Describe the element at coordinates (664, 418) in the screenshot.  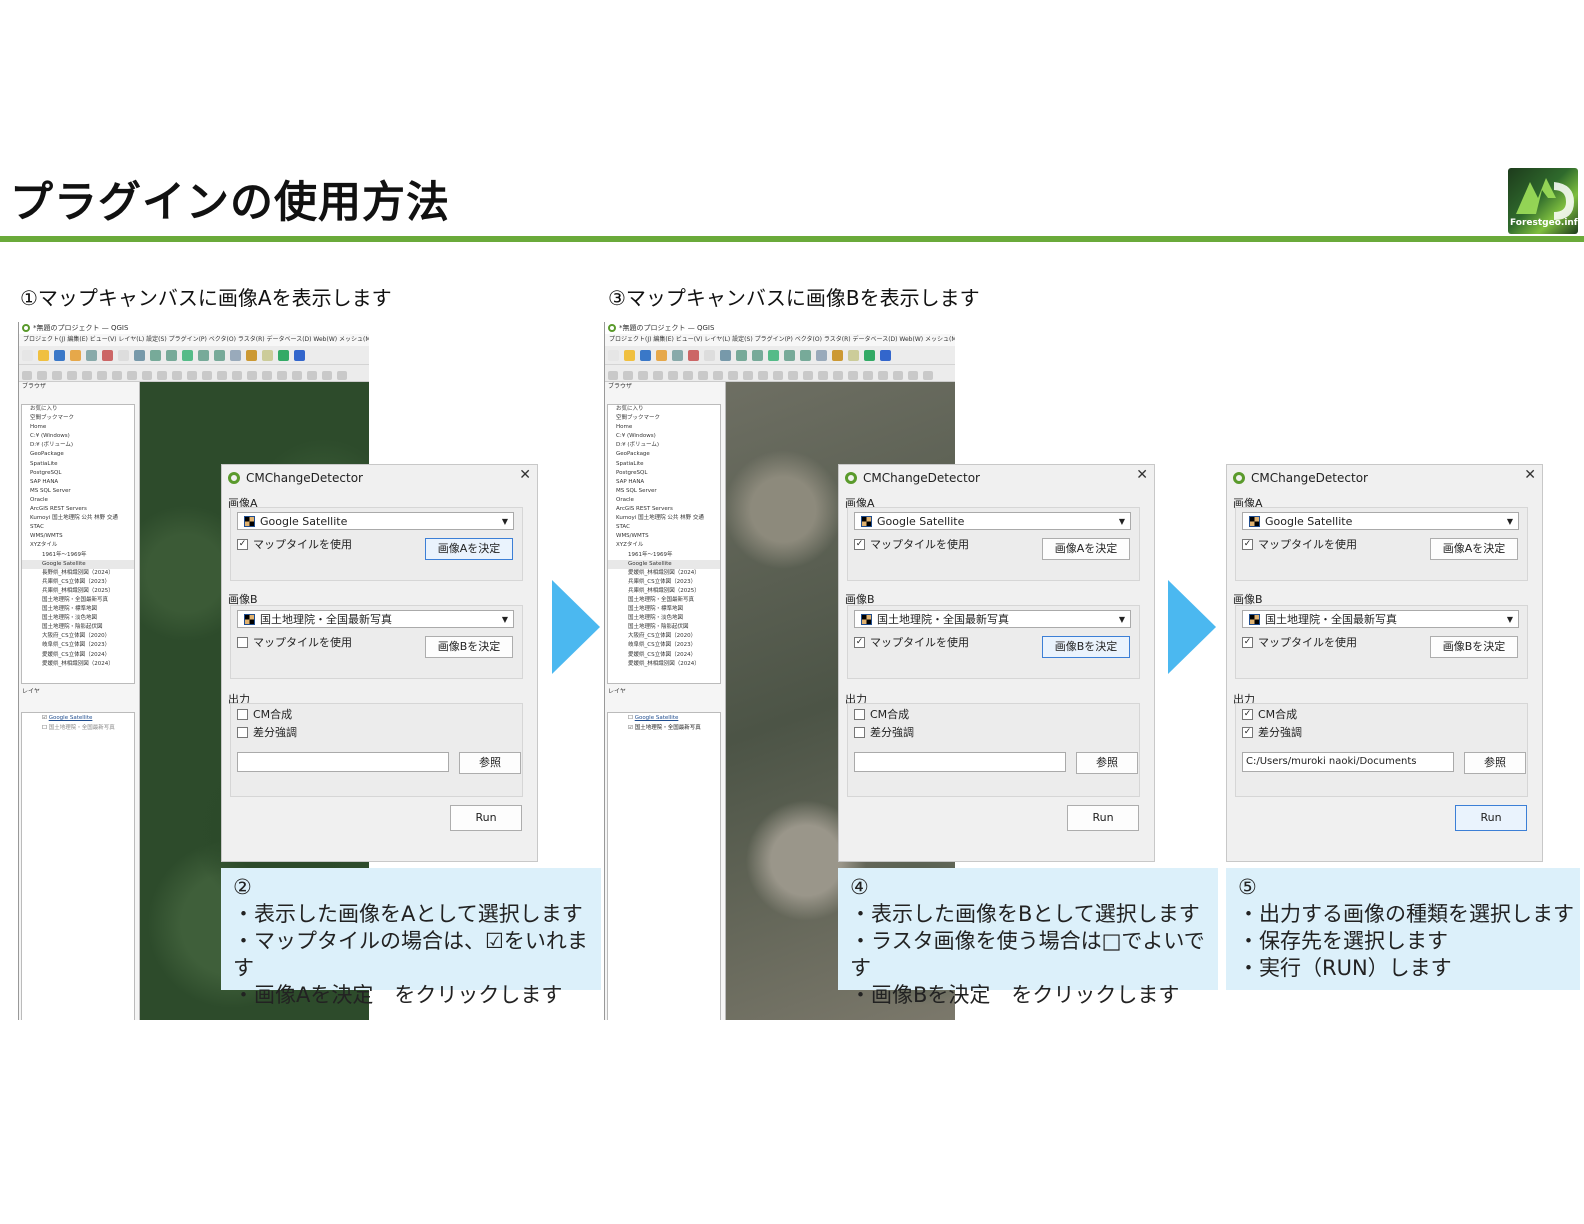
I see `tree-item: 空間ブックマーク` at that location.